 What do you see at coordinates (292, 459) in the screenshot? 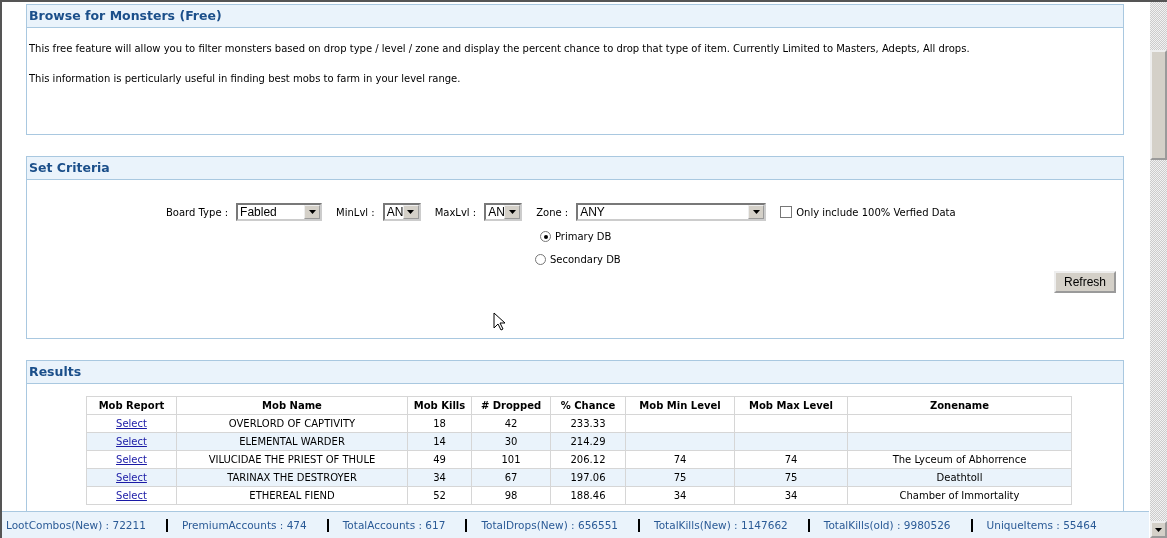
I see `table-cell: VILUCIDAE THE PRIEST OF THULE` at bounding box center [292, 459].